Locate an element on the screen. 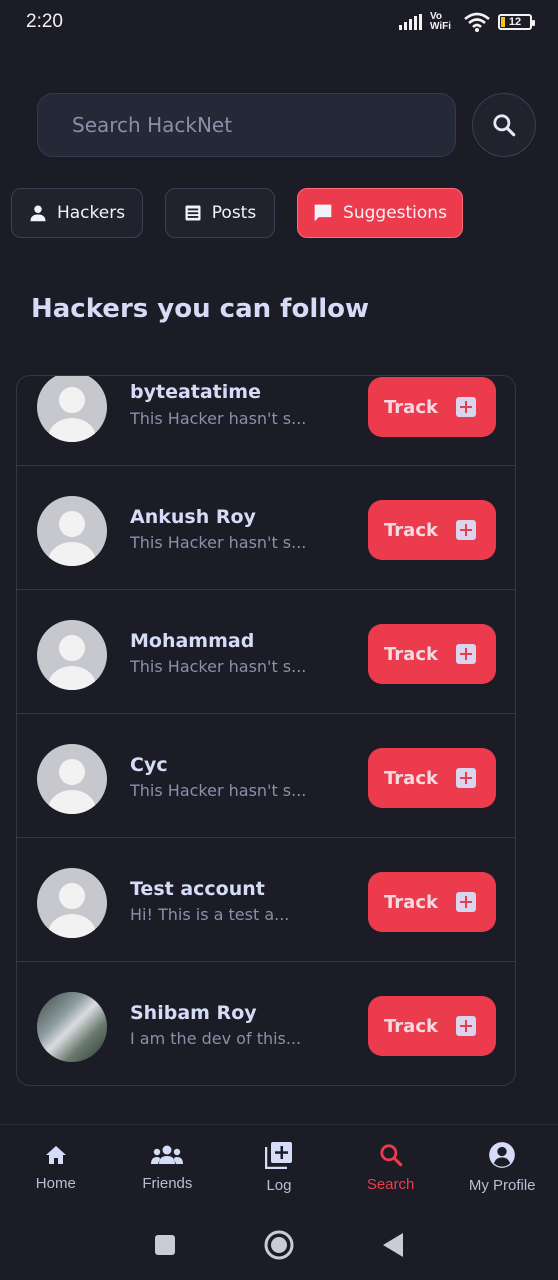  filter-chip-label: Suggestions is located at coordinates (395, 213).